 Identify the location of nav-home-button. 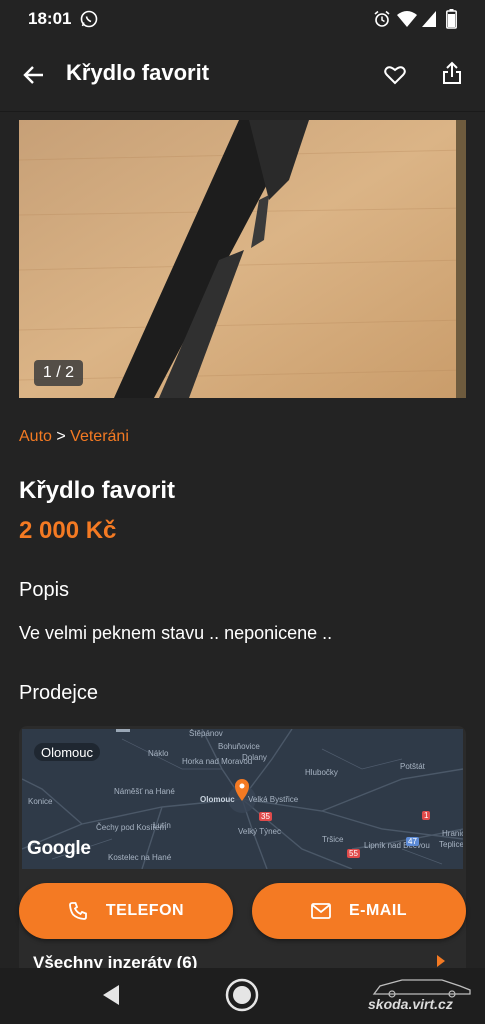
(242, 997).